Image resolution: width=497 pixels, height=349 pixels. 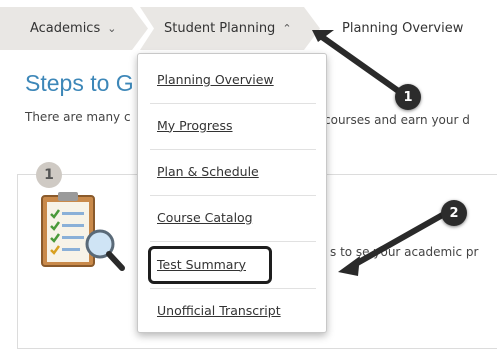 I want to click on callout-1: 1, so click(x=408, y=97).